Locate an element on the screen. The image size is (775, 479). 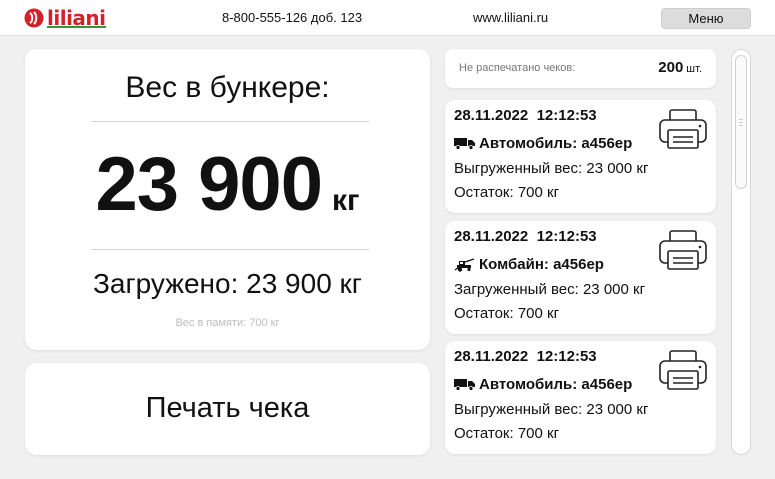
receipt-vehicle: Комбайн: а456ер is located at coordinates (529, 264).